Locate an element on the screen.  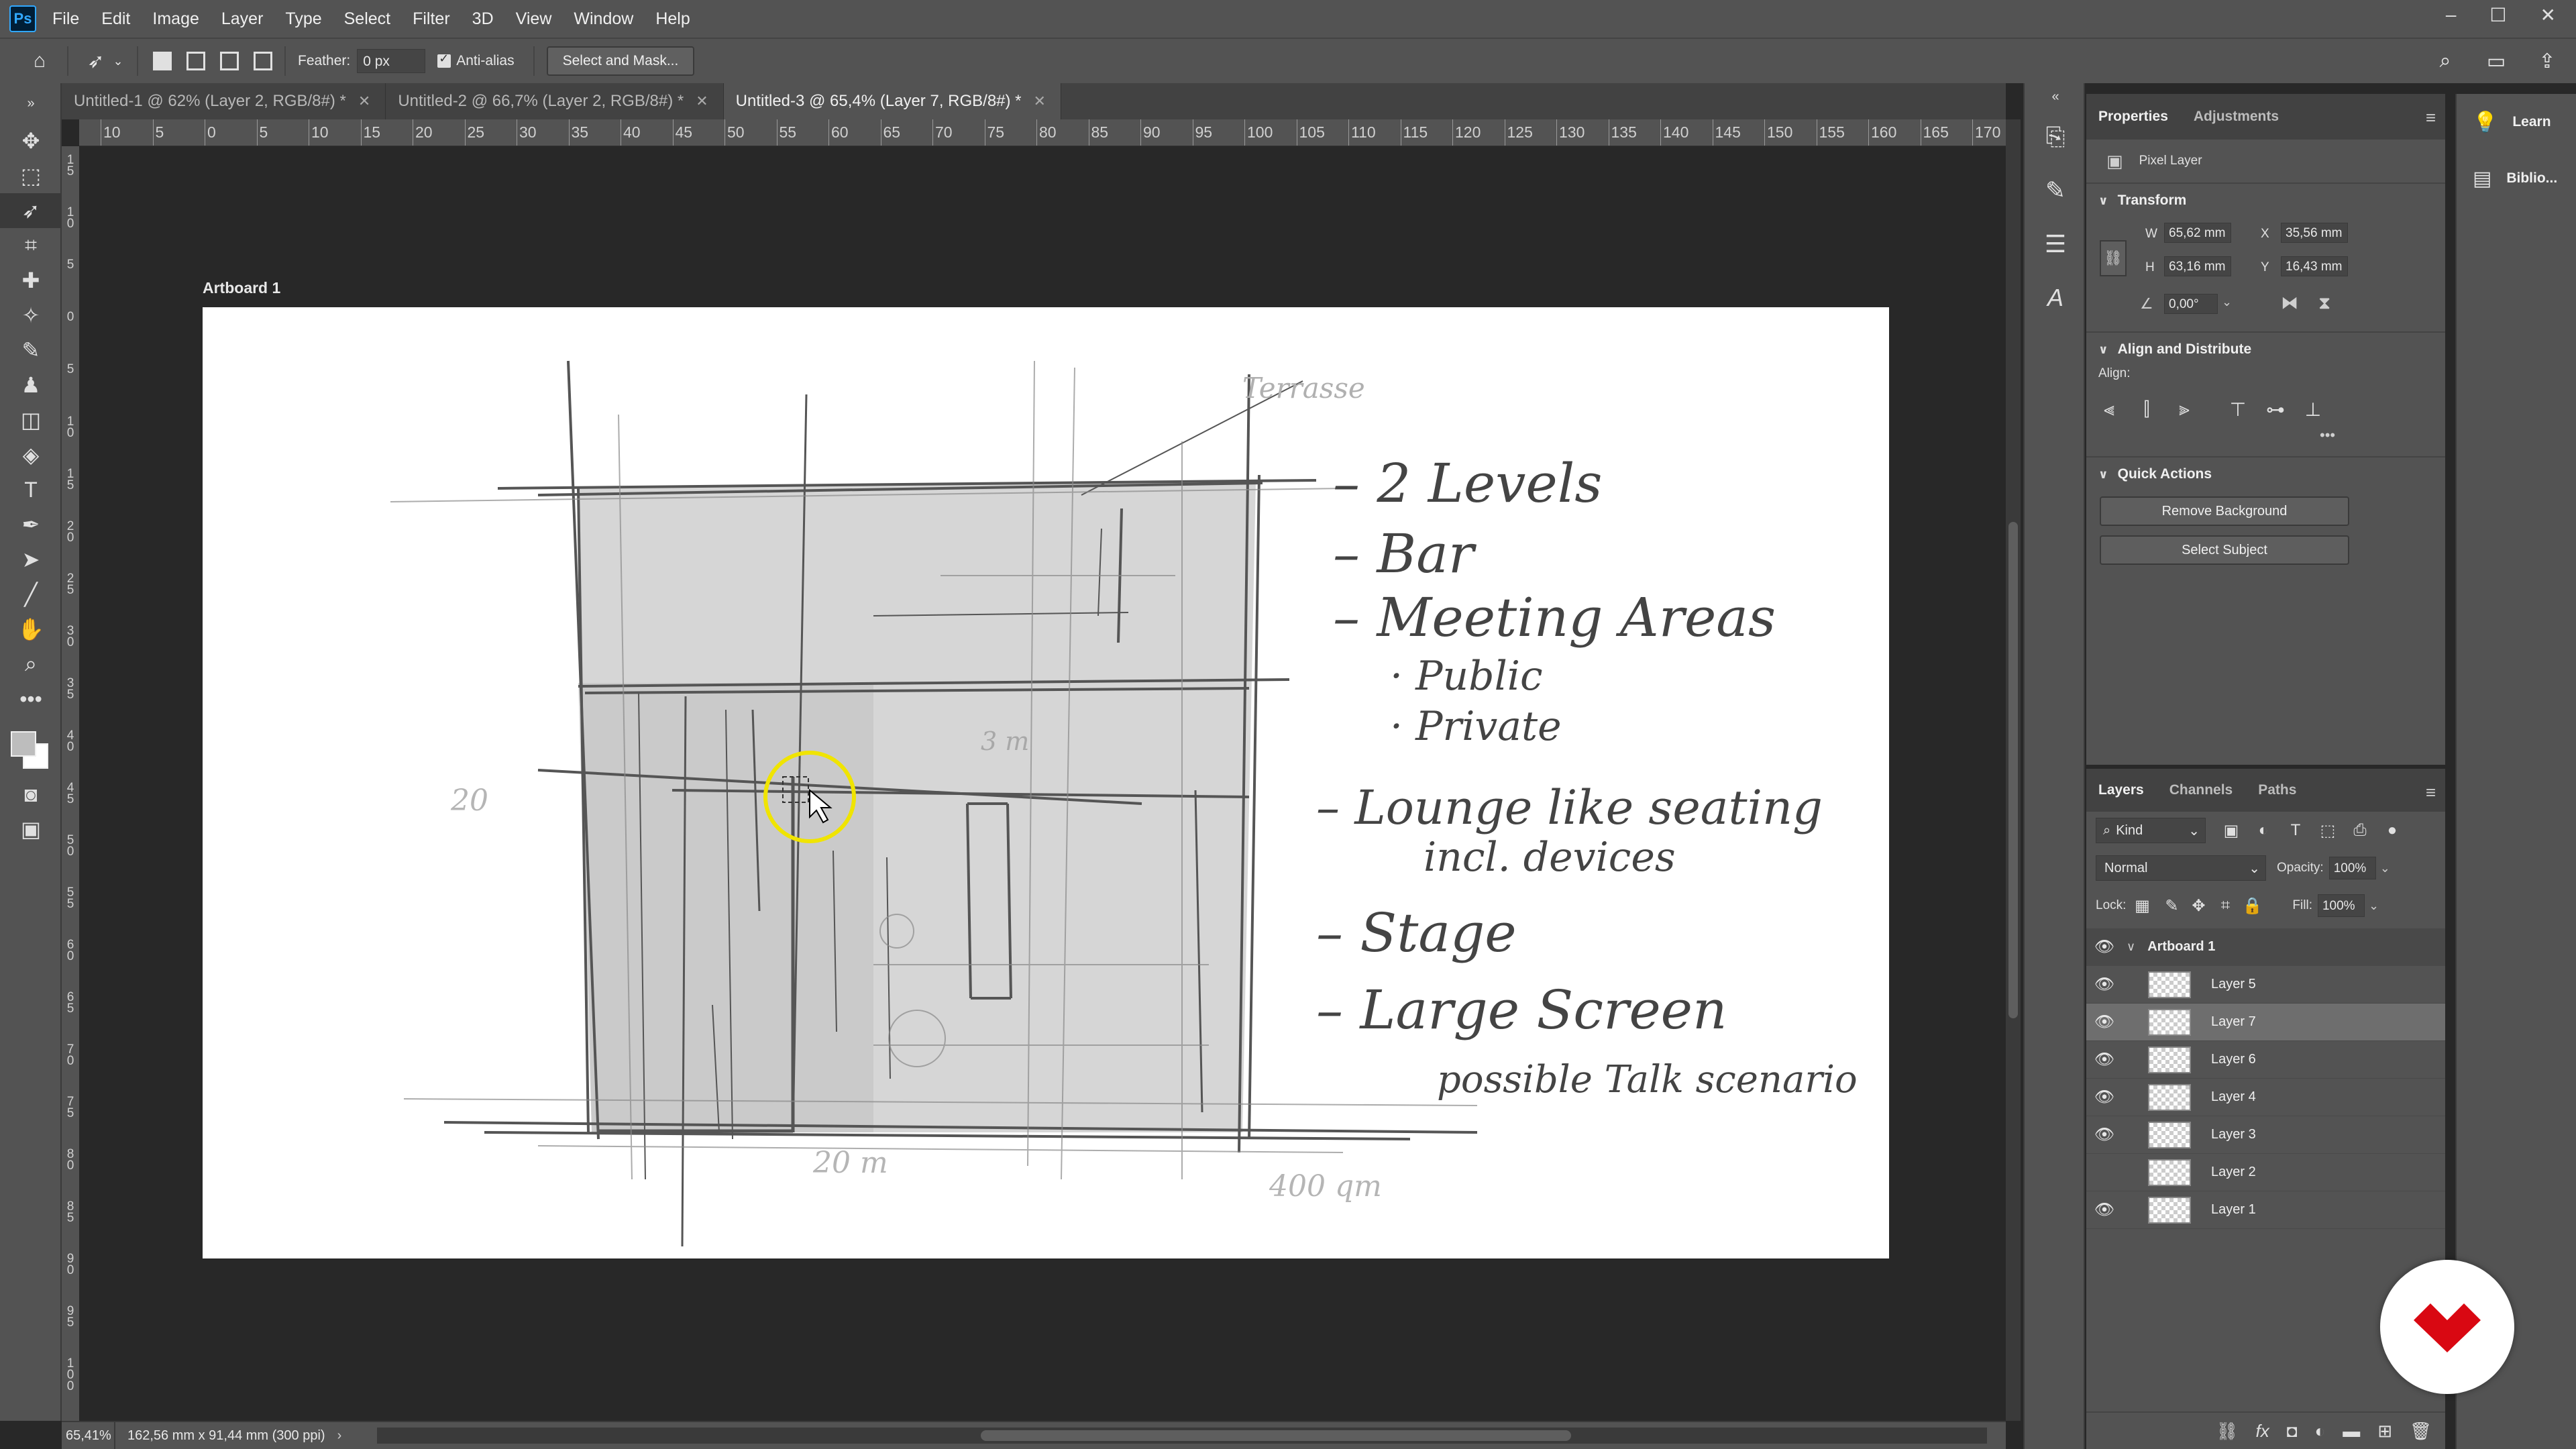
align-bottom-icon: ⊥ is located at coordinates (2313, 409).